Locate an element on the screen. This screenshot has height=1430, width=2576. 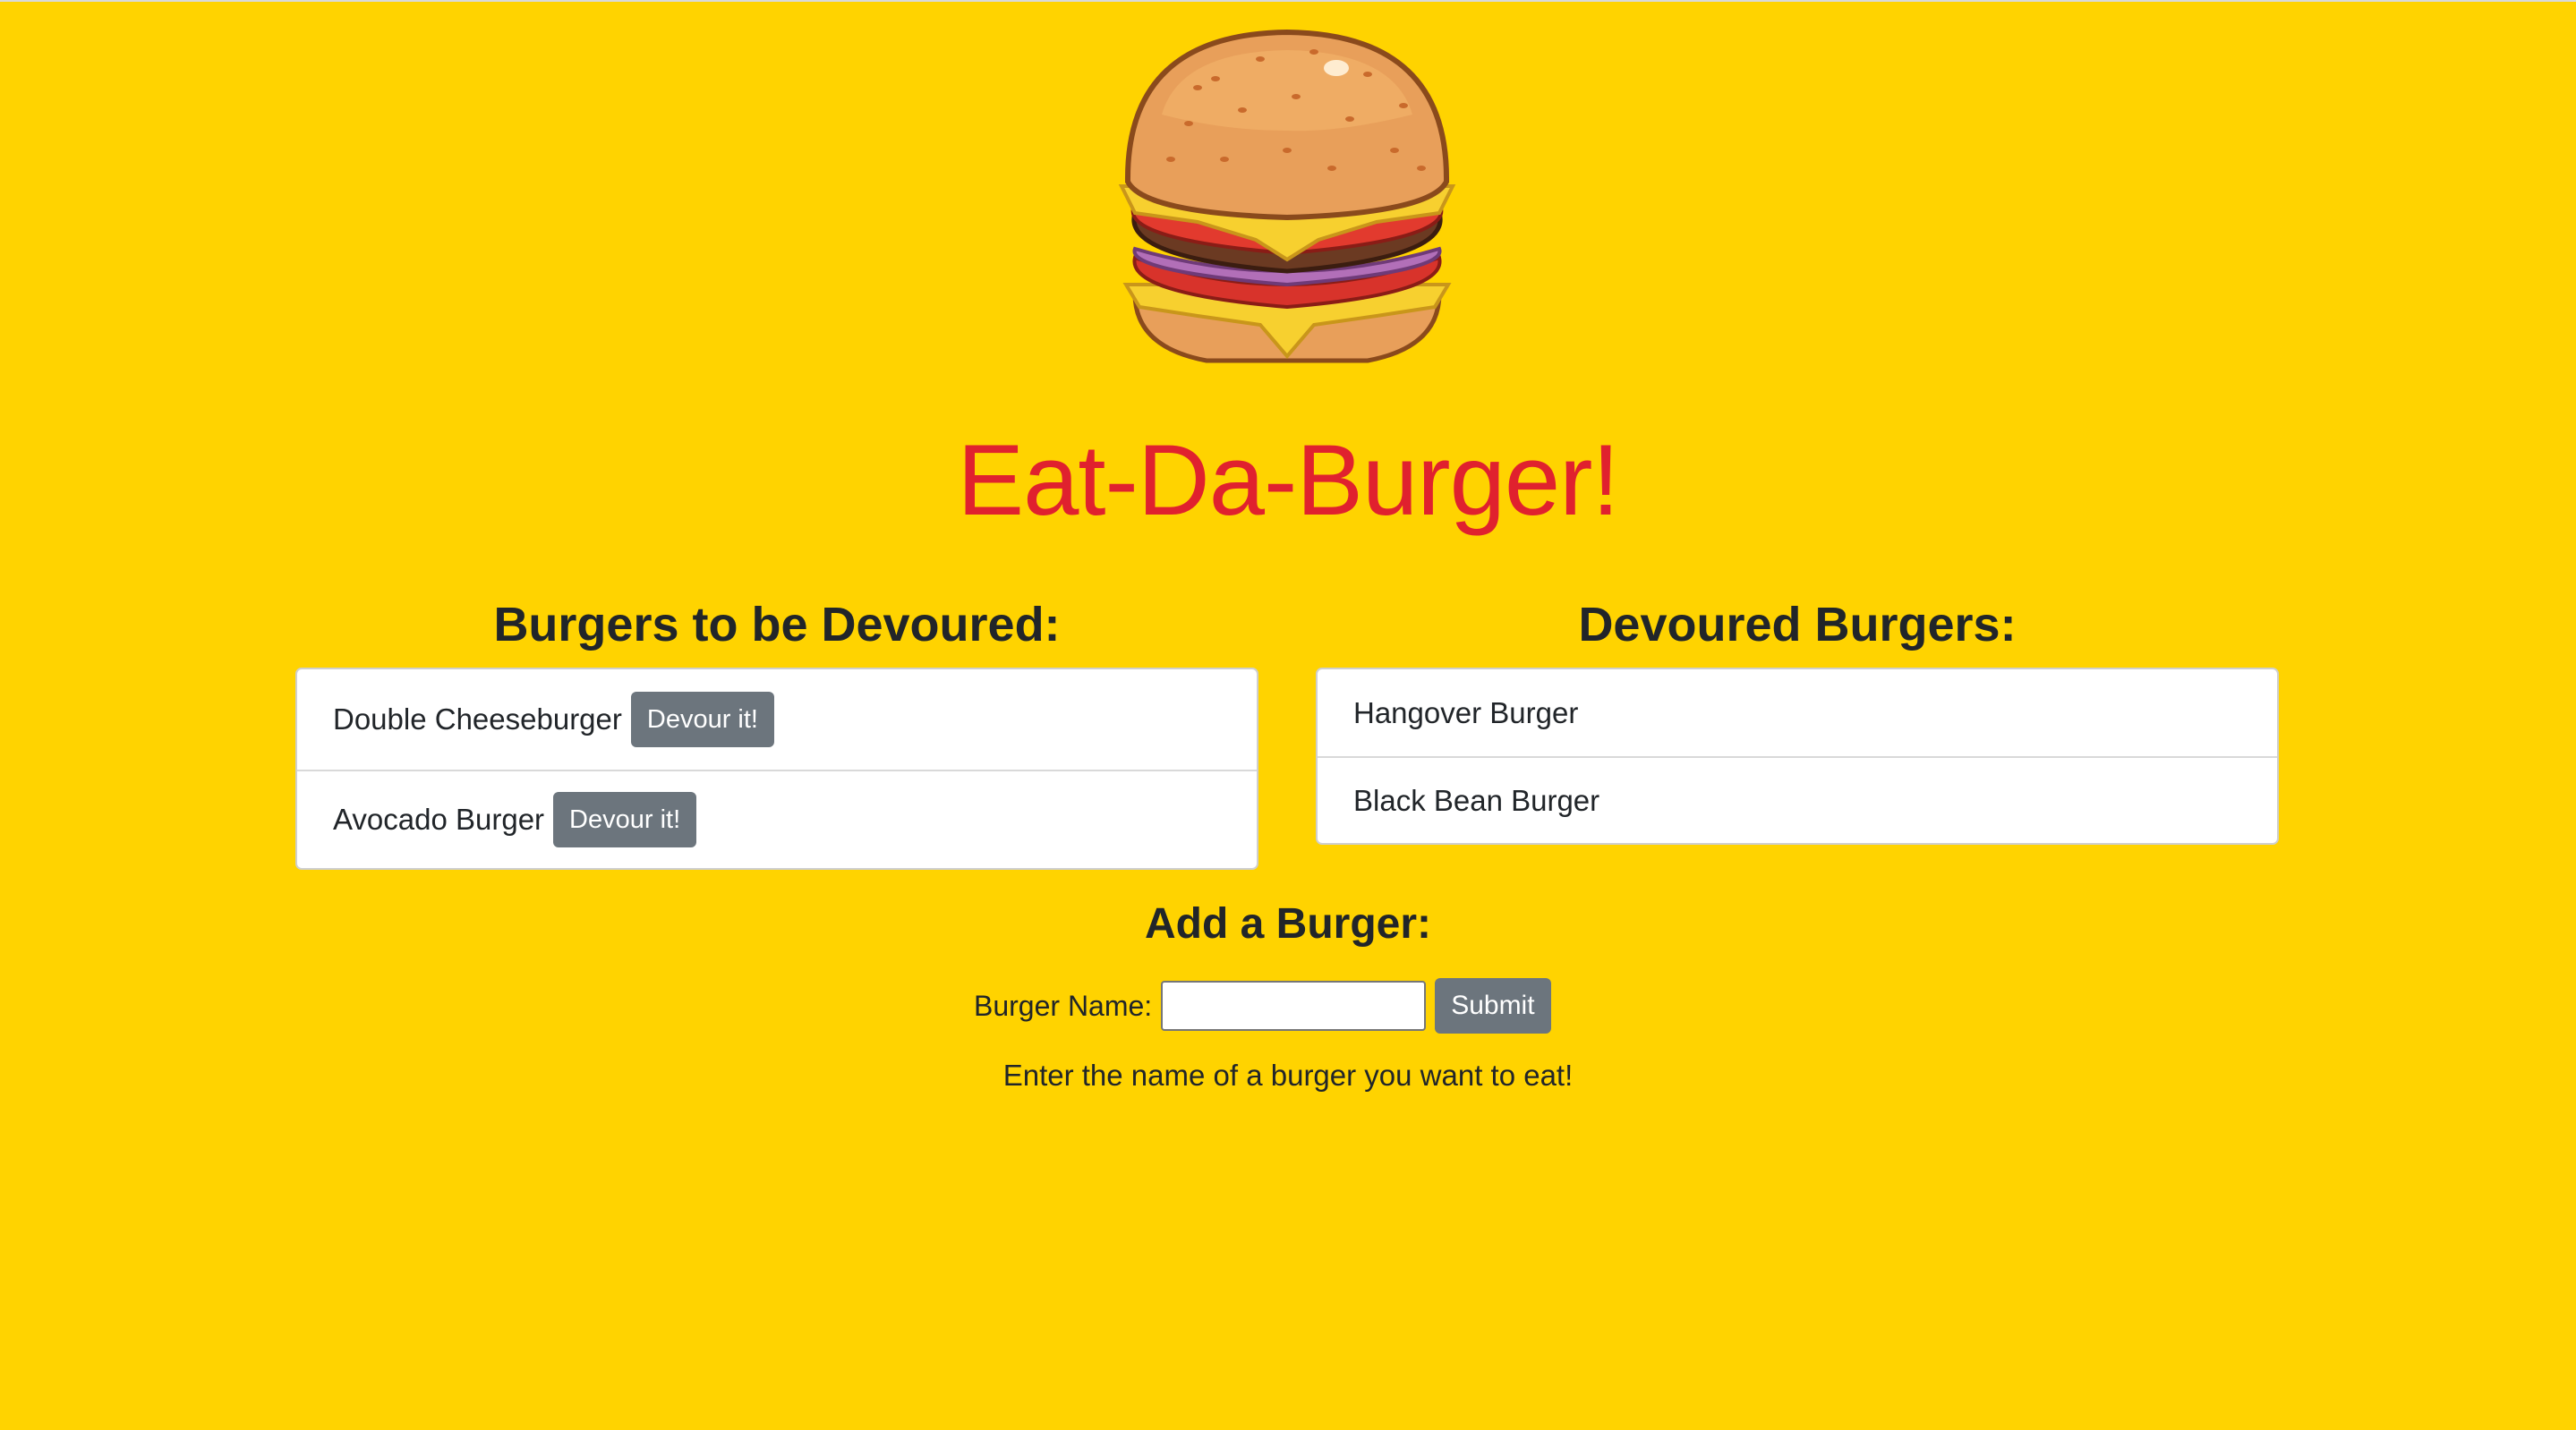
to-devour-heading: Burgers to be Devoured: is located at coordinates (777, 625).